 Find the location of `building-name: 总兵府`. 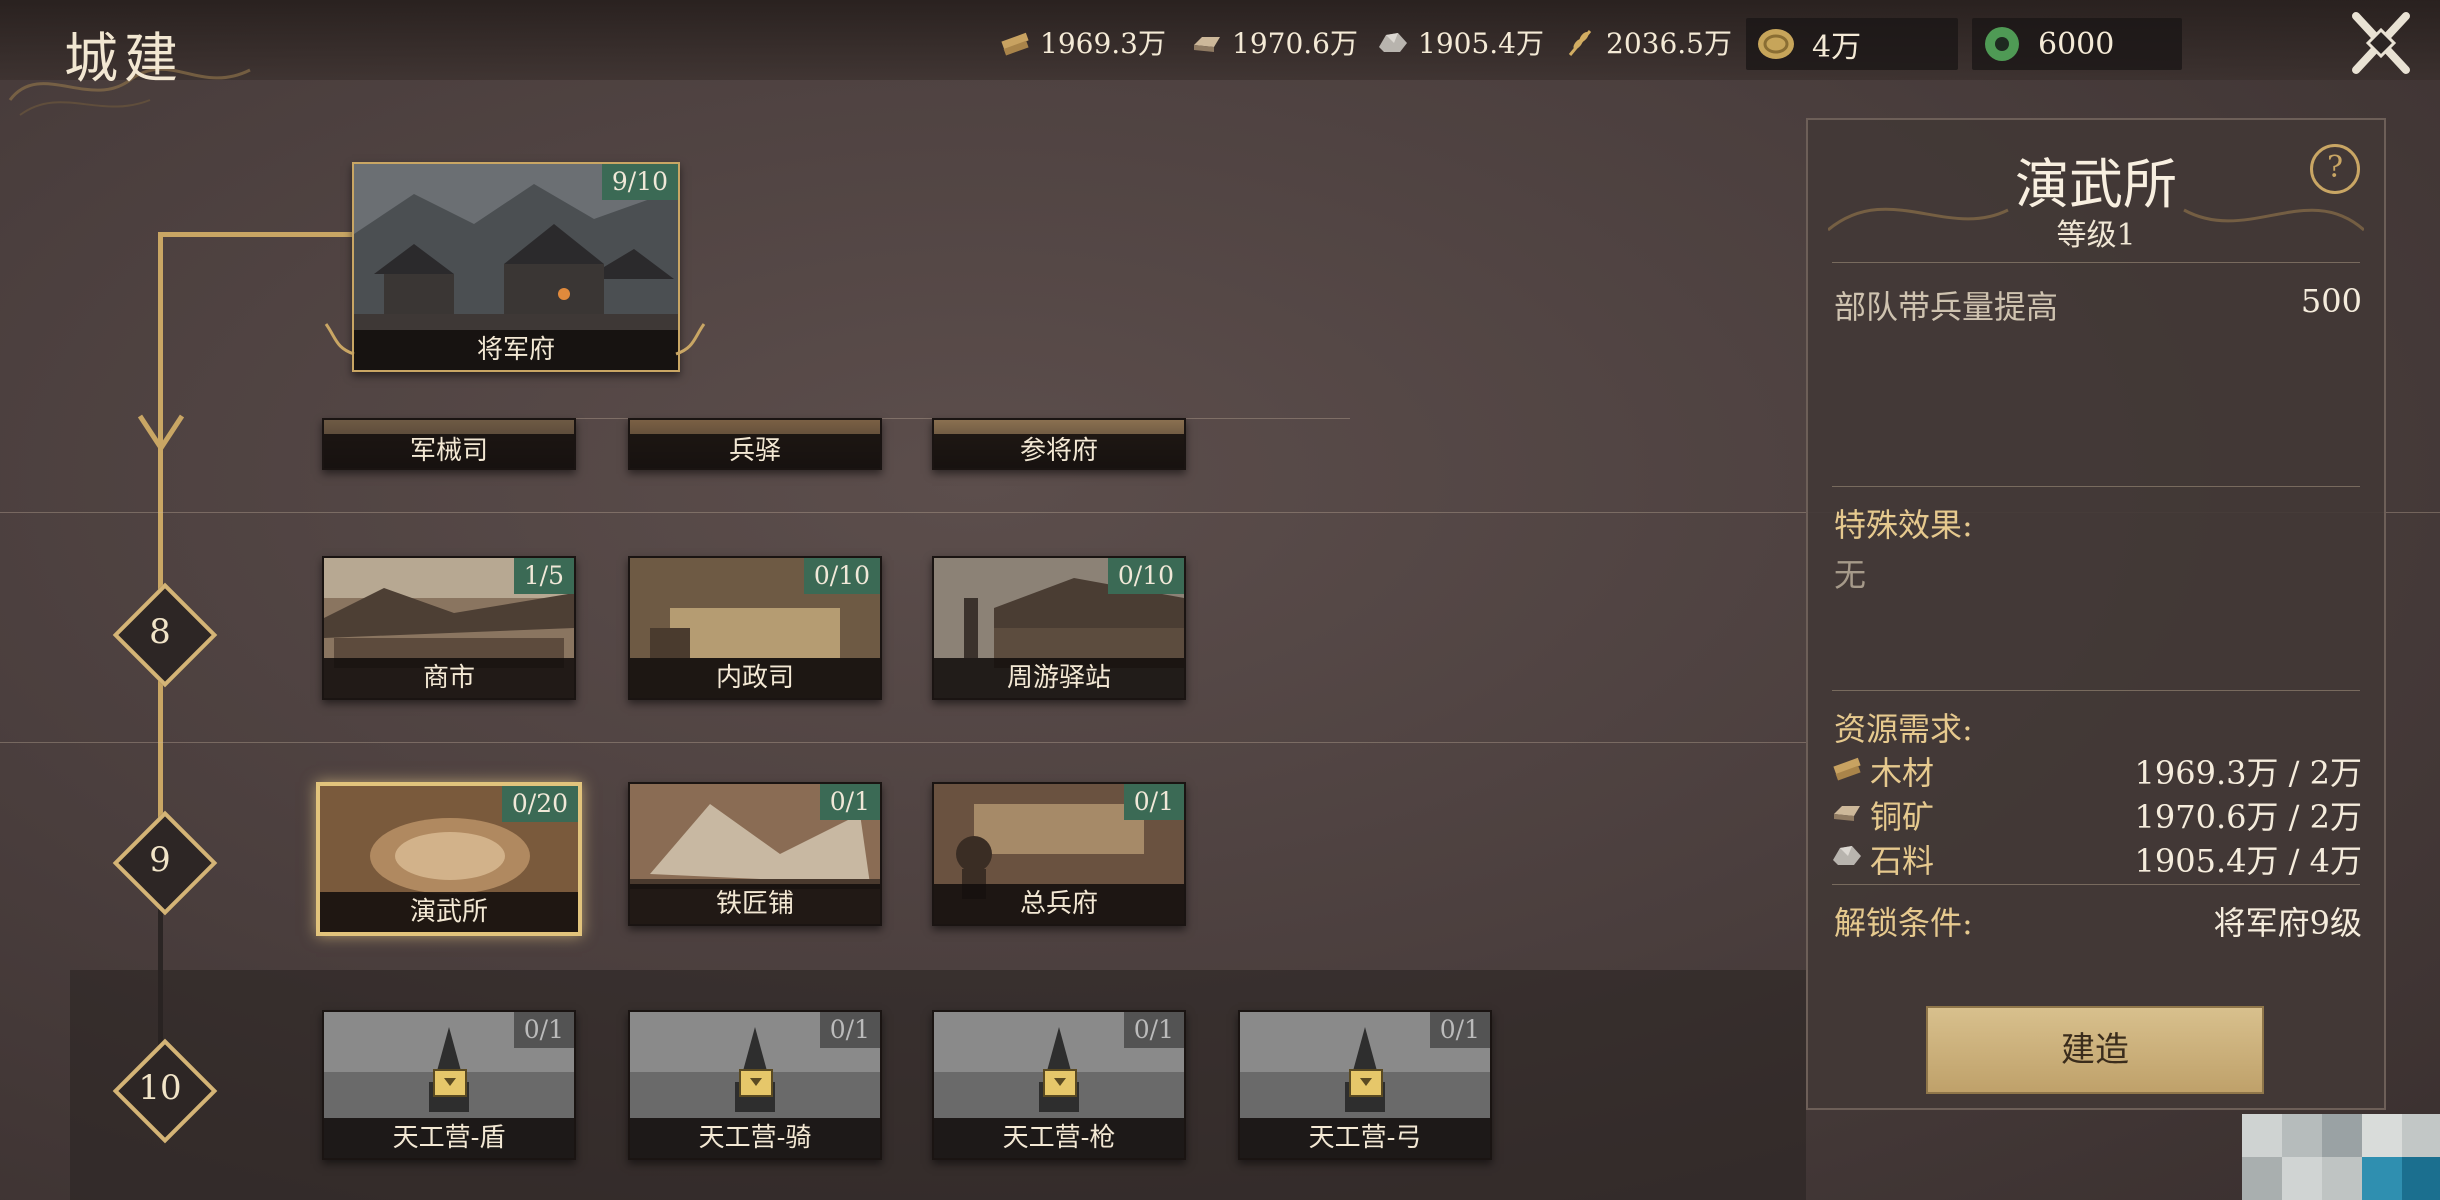

building-name: 总兵府 is located at coordinates (1059, 904).